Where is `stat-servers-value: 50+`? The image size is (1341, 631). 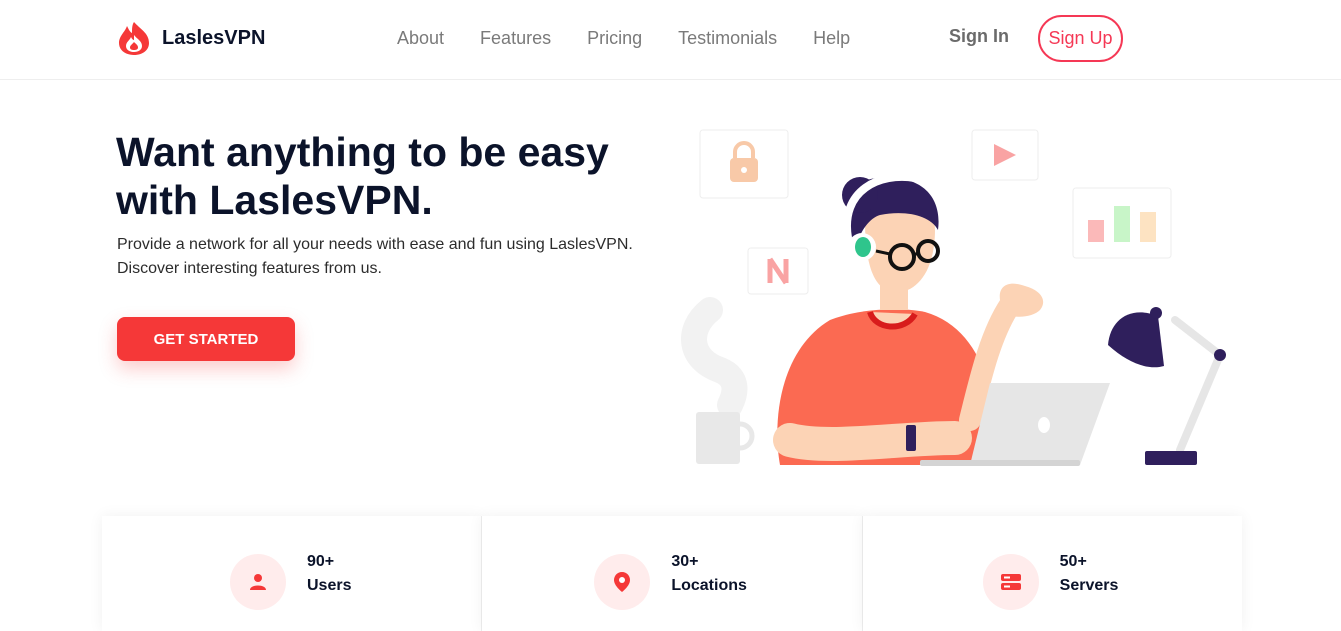 stat-servers-value: 50+ is located at coordinates (1073, 561).